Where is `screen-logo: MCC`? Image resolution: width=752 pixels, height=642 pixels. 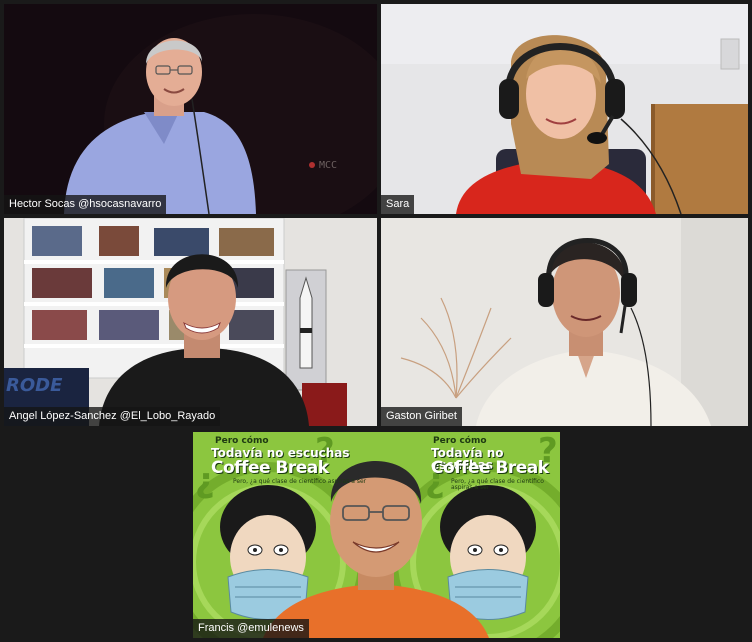
screen-logo: MCC is located at coordinates (323, 165).